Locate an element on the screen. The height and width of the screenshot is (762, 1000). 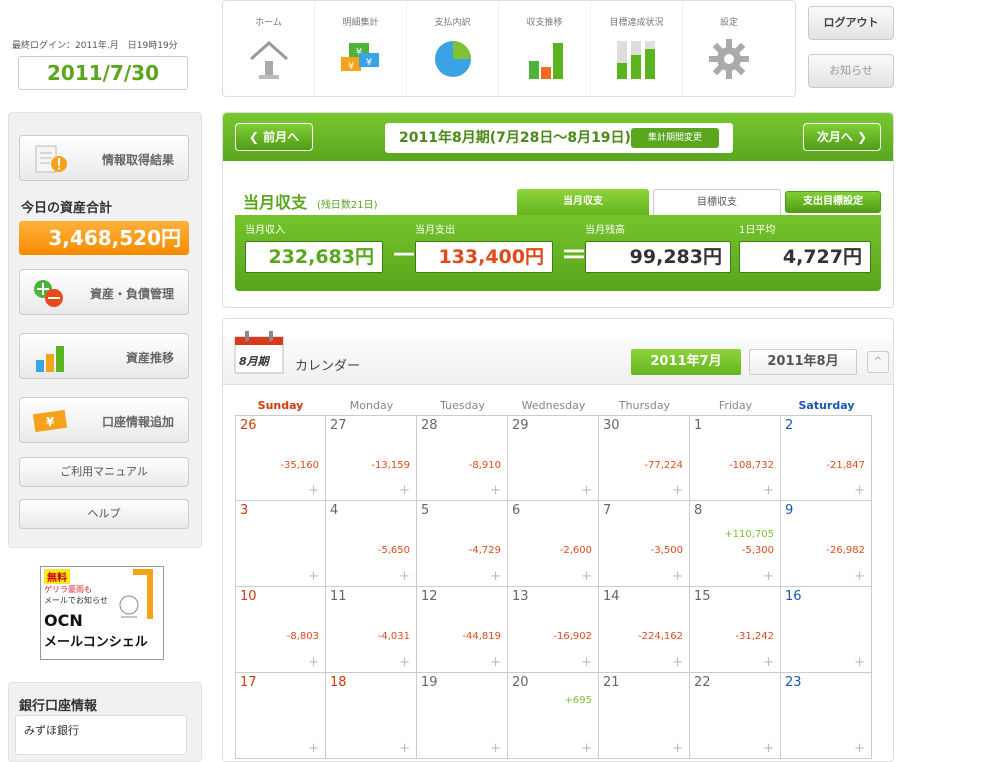
day-number: 21 is located at coordinates (611, 682).